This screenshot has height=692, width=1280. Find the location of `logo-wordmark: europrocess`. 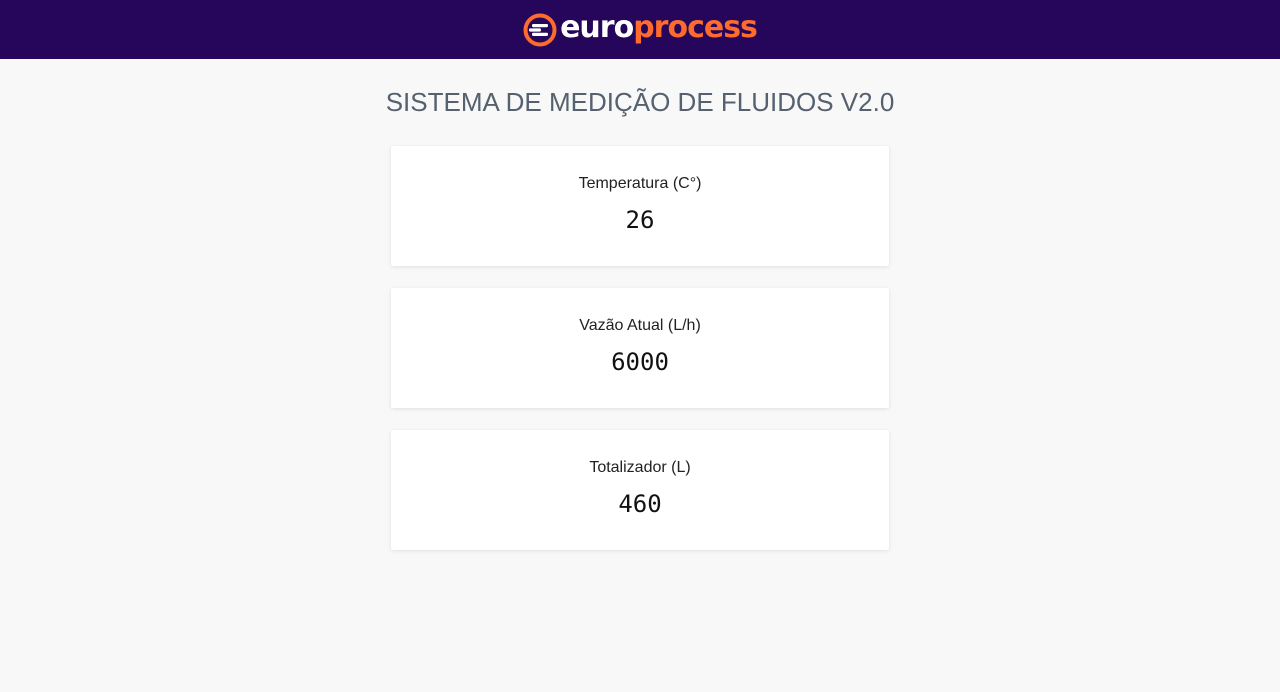

logo-wordmark: europrocess is located at coordinates (659, 27).